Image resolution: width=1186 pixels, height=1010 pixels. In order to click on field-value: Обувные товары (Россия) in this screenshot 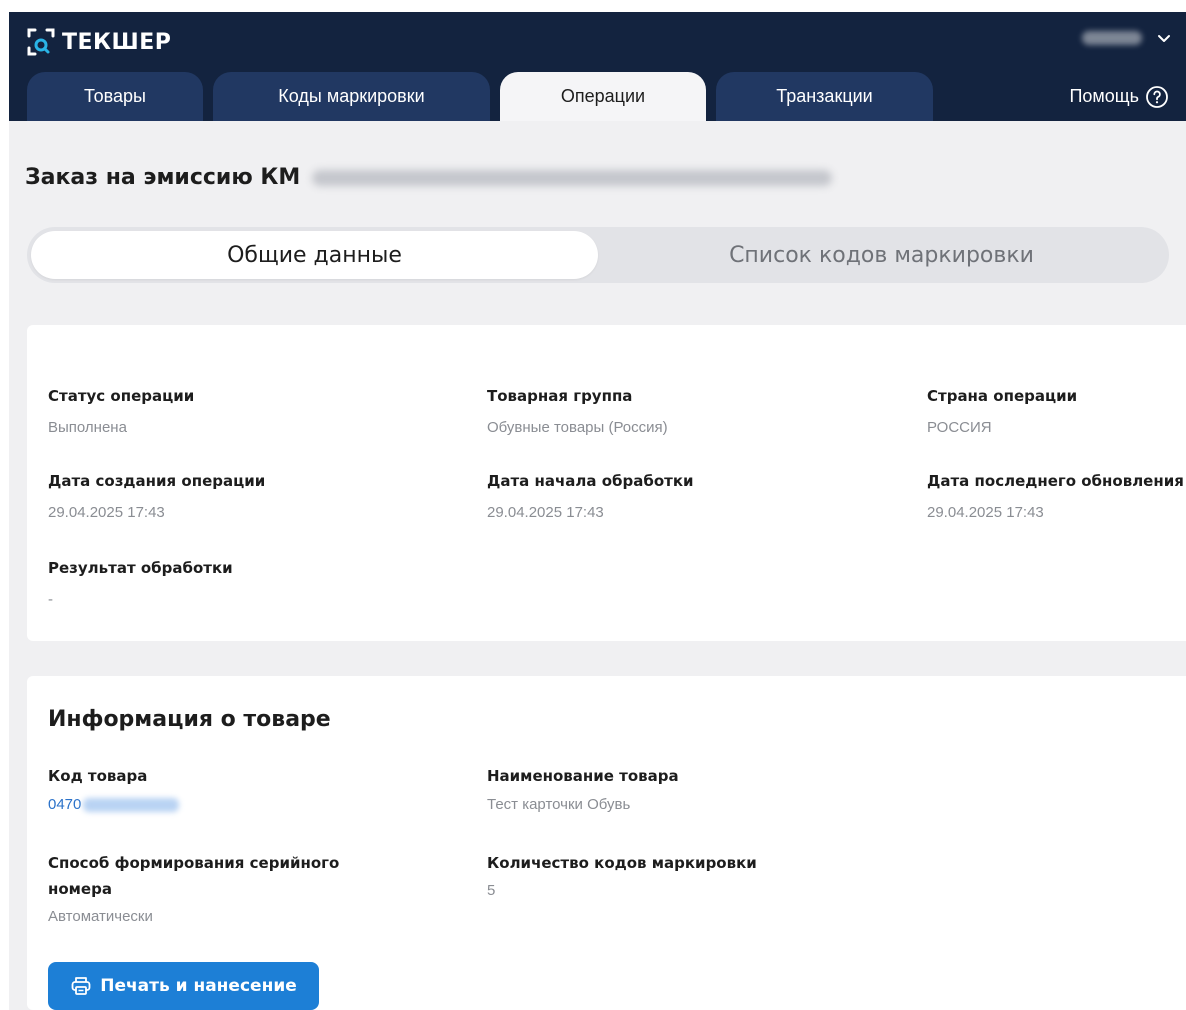, I will do `click(577, 427)`.